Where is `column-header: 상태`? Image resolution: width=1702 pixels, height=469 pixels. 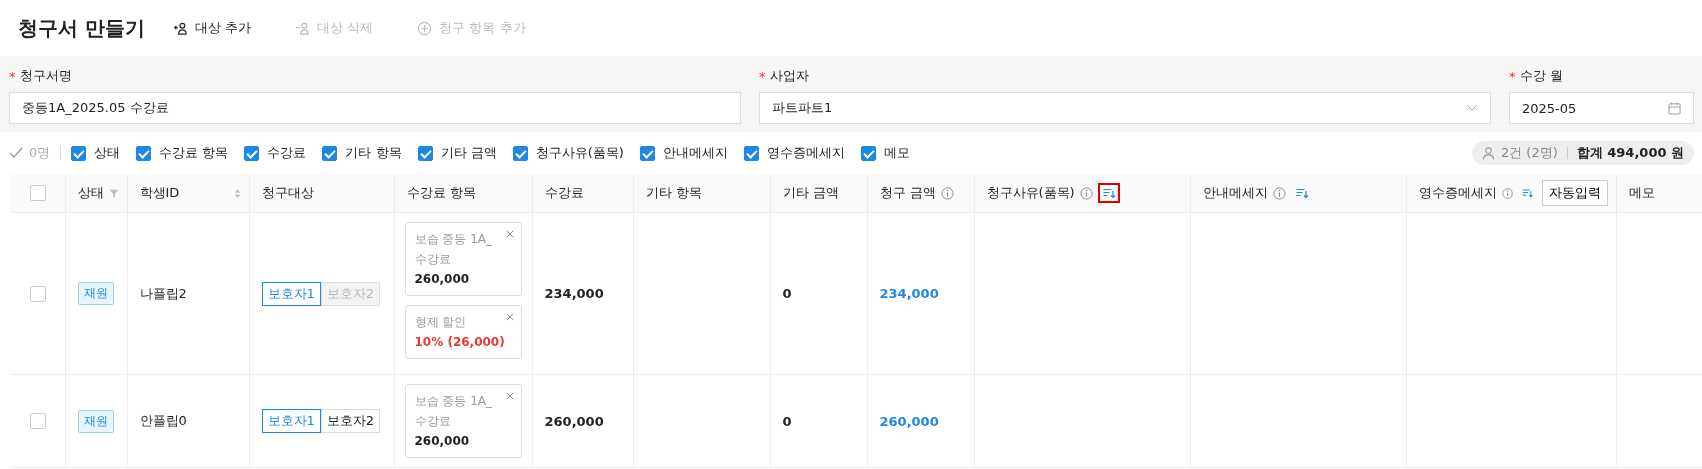 column-header: 상태 is located at coordinates (90, 193).